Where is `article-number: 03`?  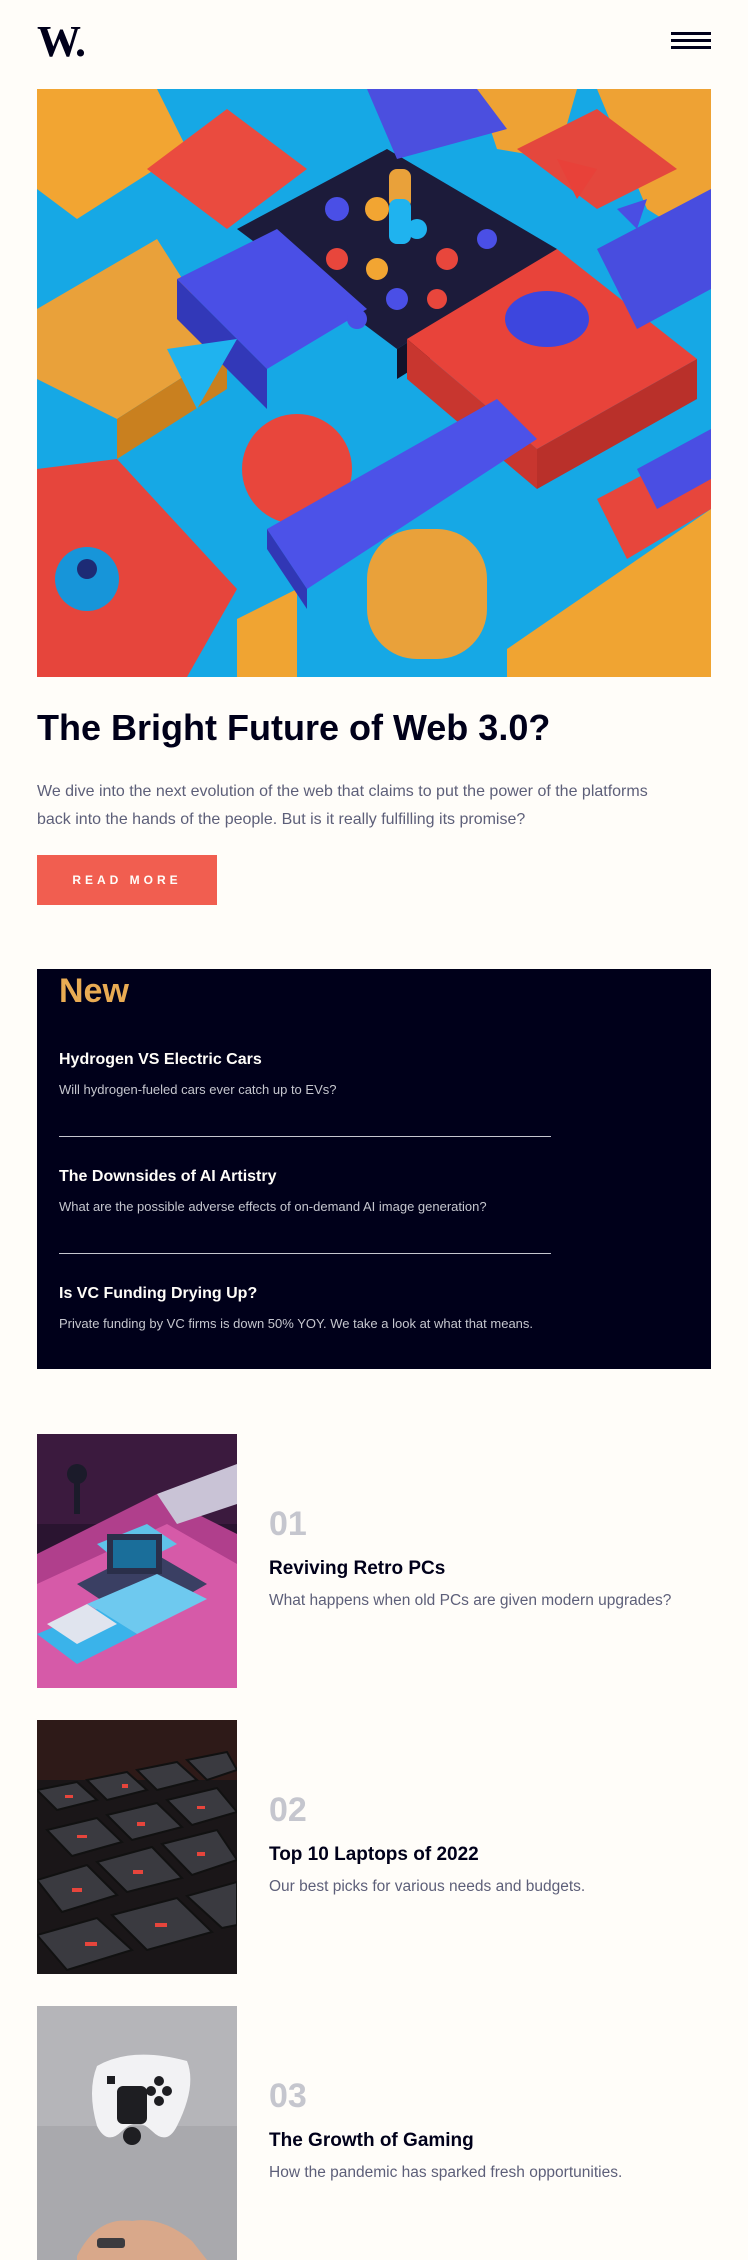
article-number: 03 is located at coordinates (288, 2096).